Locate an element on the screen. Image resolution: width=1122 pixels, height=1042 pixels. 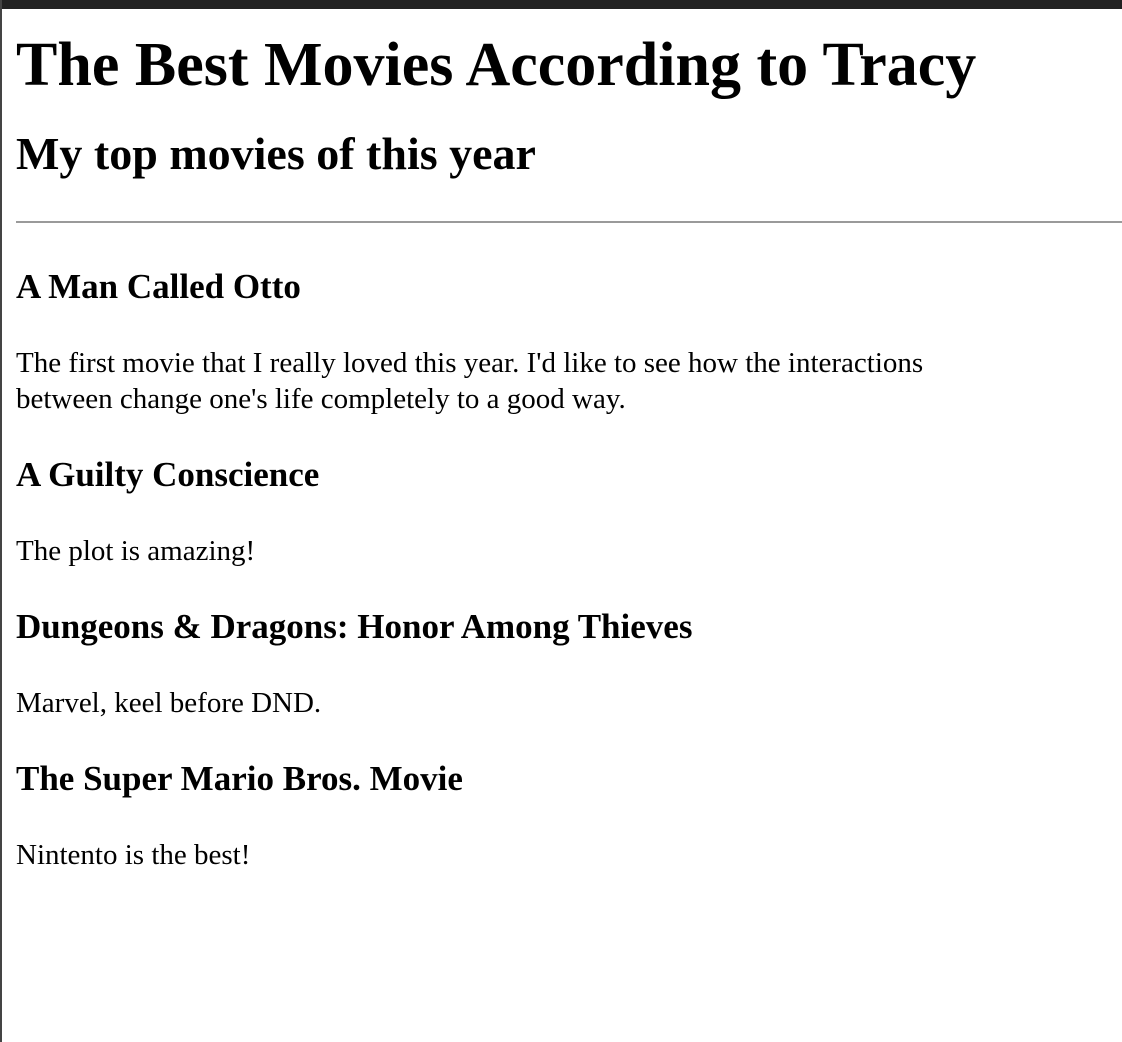
horizontal-divider is located at coordinates (569, 222).